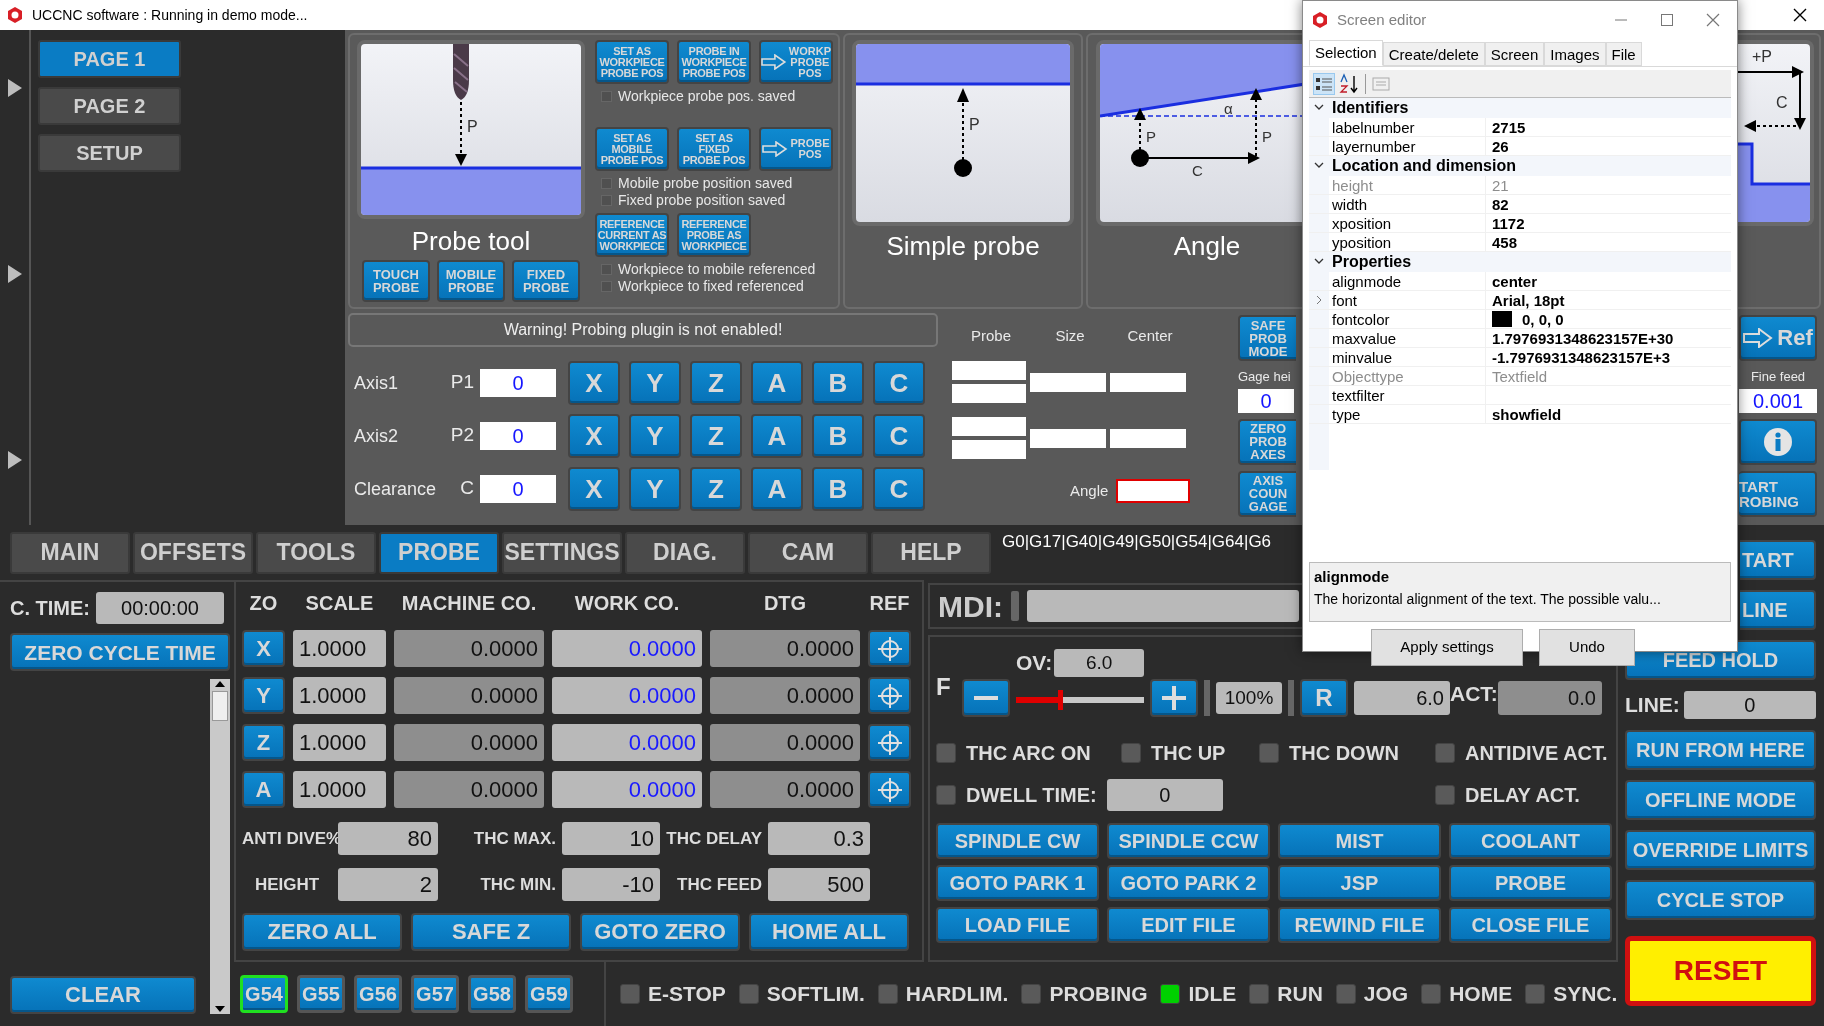 The width and height of the screenshot is (1824, 1026). What do you see at coordinates (838, 488) in the screenshot?
I see `axis-button: B` at bounding box center [838, 488].